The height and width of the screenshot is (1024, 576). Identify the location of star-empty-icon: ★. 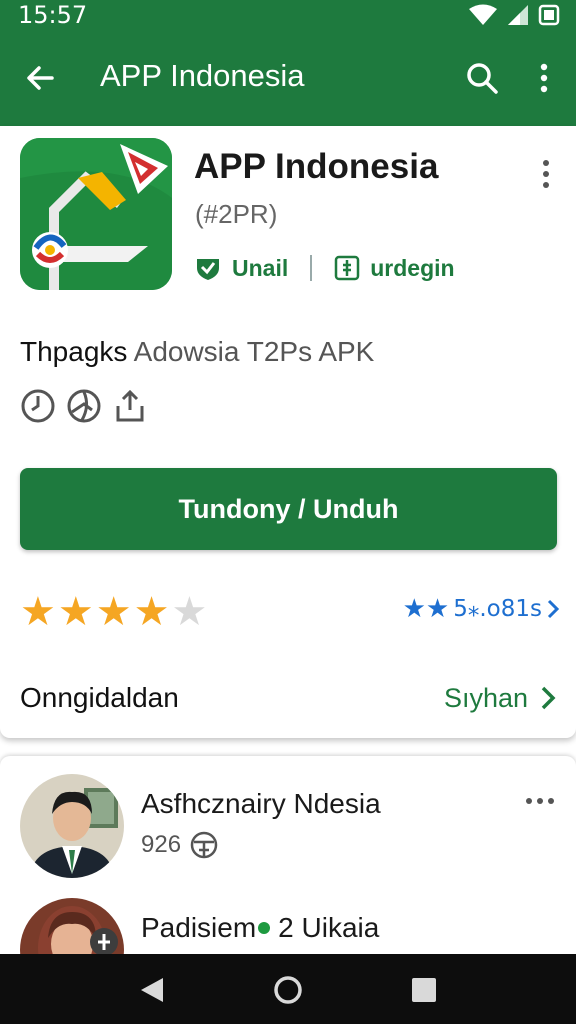
(189, 612).